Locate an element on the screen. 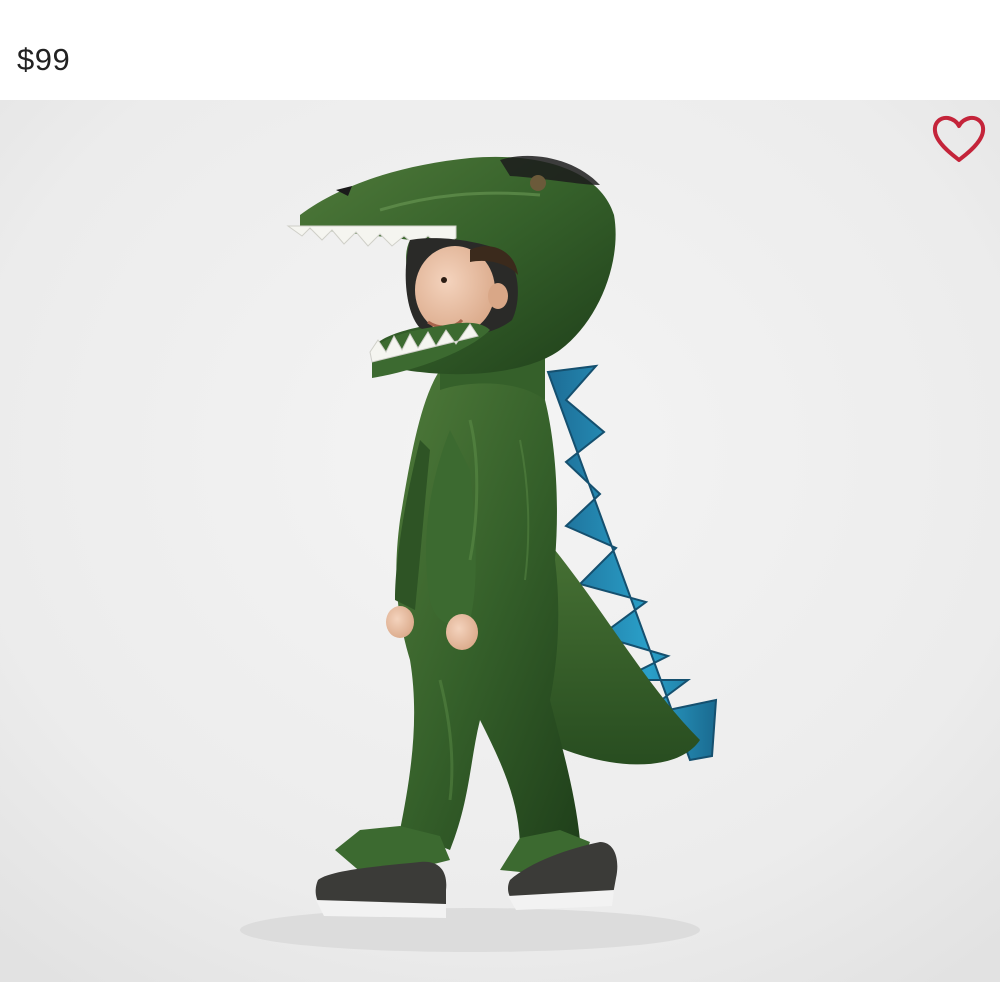 This screenshot has width=1000, height=1000. favorite-button is located at coordinates (959, 140).